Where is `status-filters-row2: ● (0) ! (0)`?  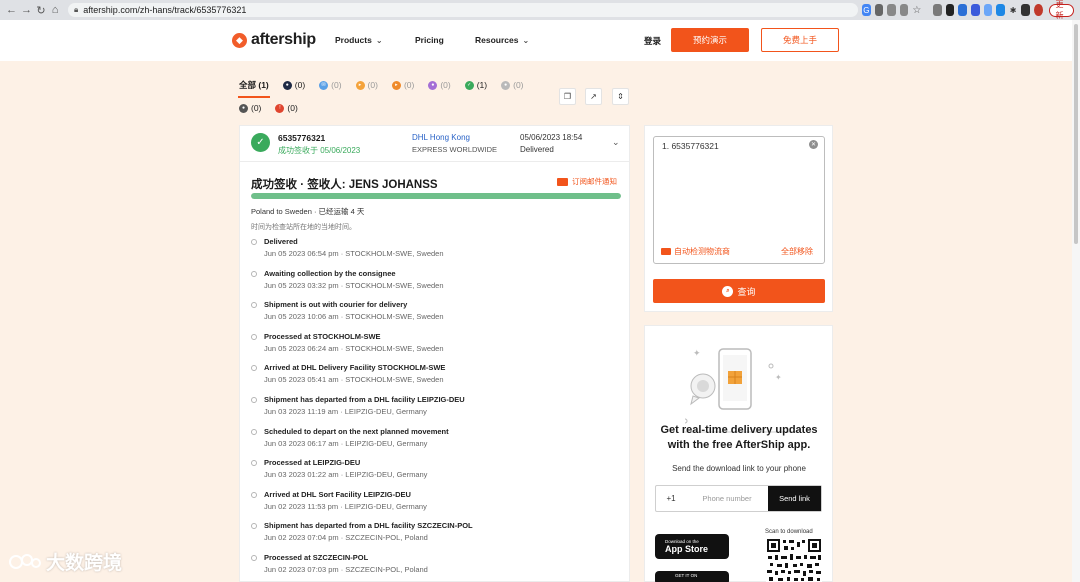
status-filters-row2: ● (0) ! (0) is located at coordinates (275, 108).